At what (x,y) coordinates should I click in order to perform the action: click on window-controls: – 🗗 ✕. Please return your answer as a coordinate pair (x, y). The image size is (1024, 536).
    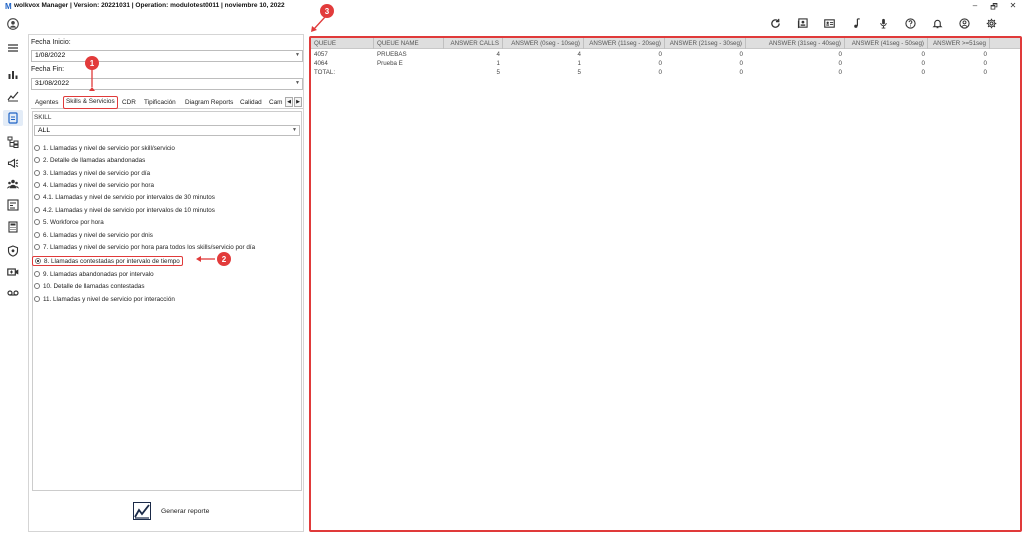
    Looking at the image, I should click on (994, 8).